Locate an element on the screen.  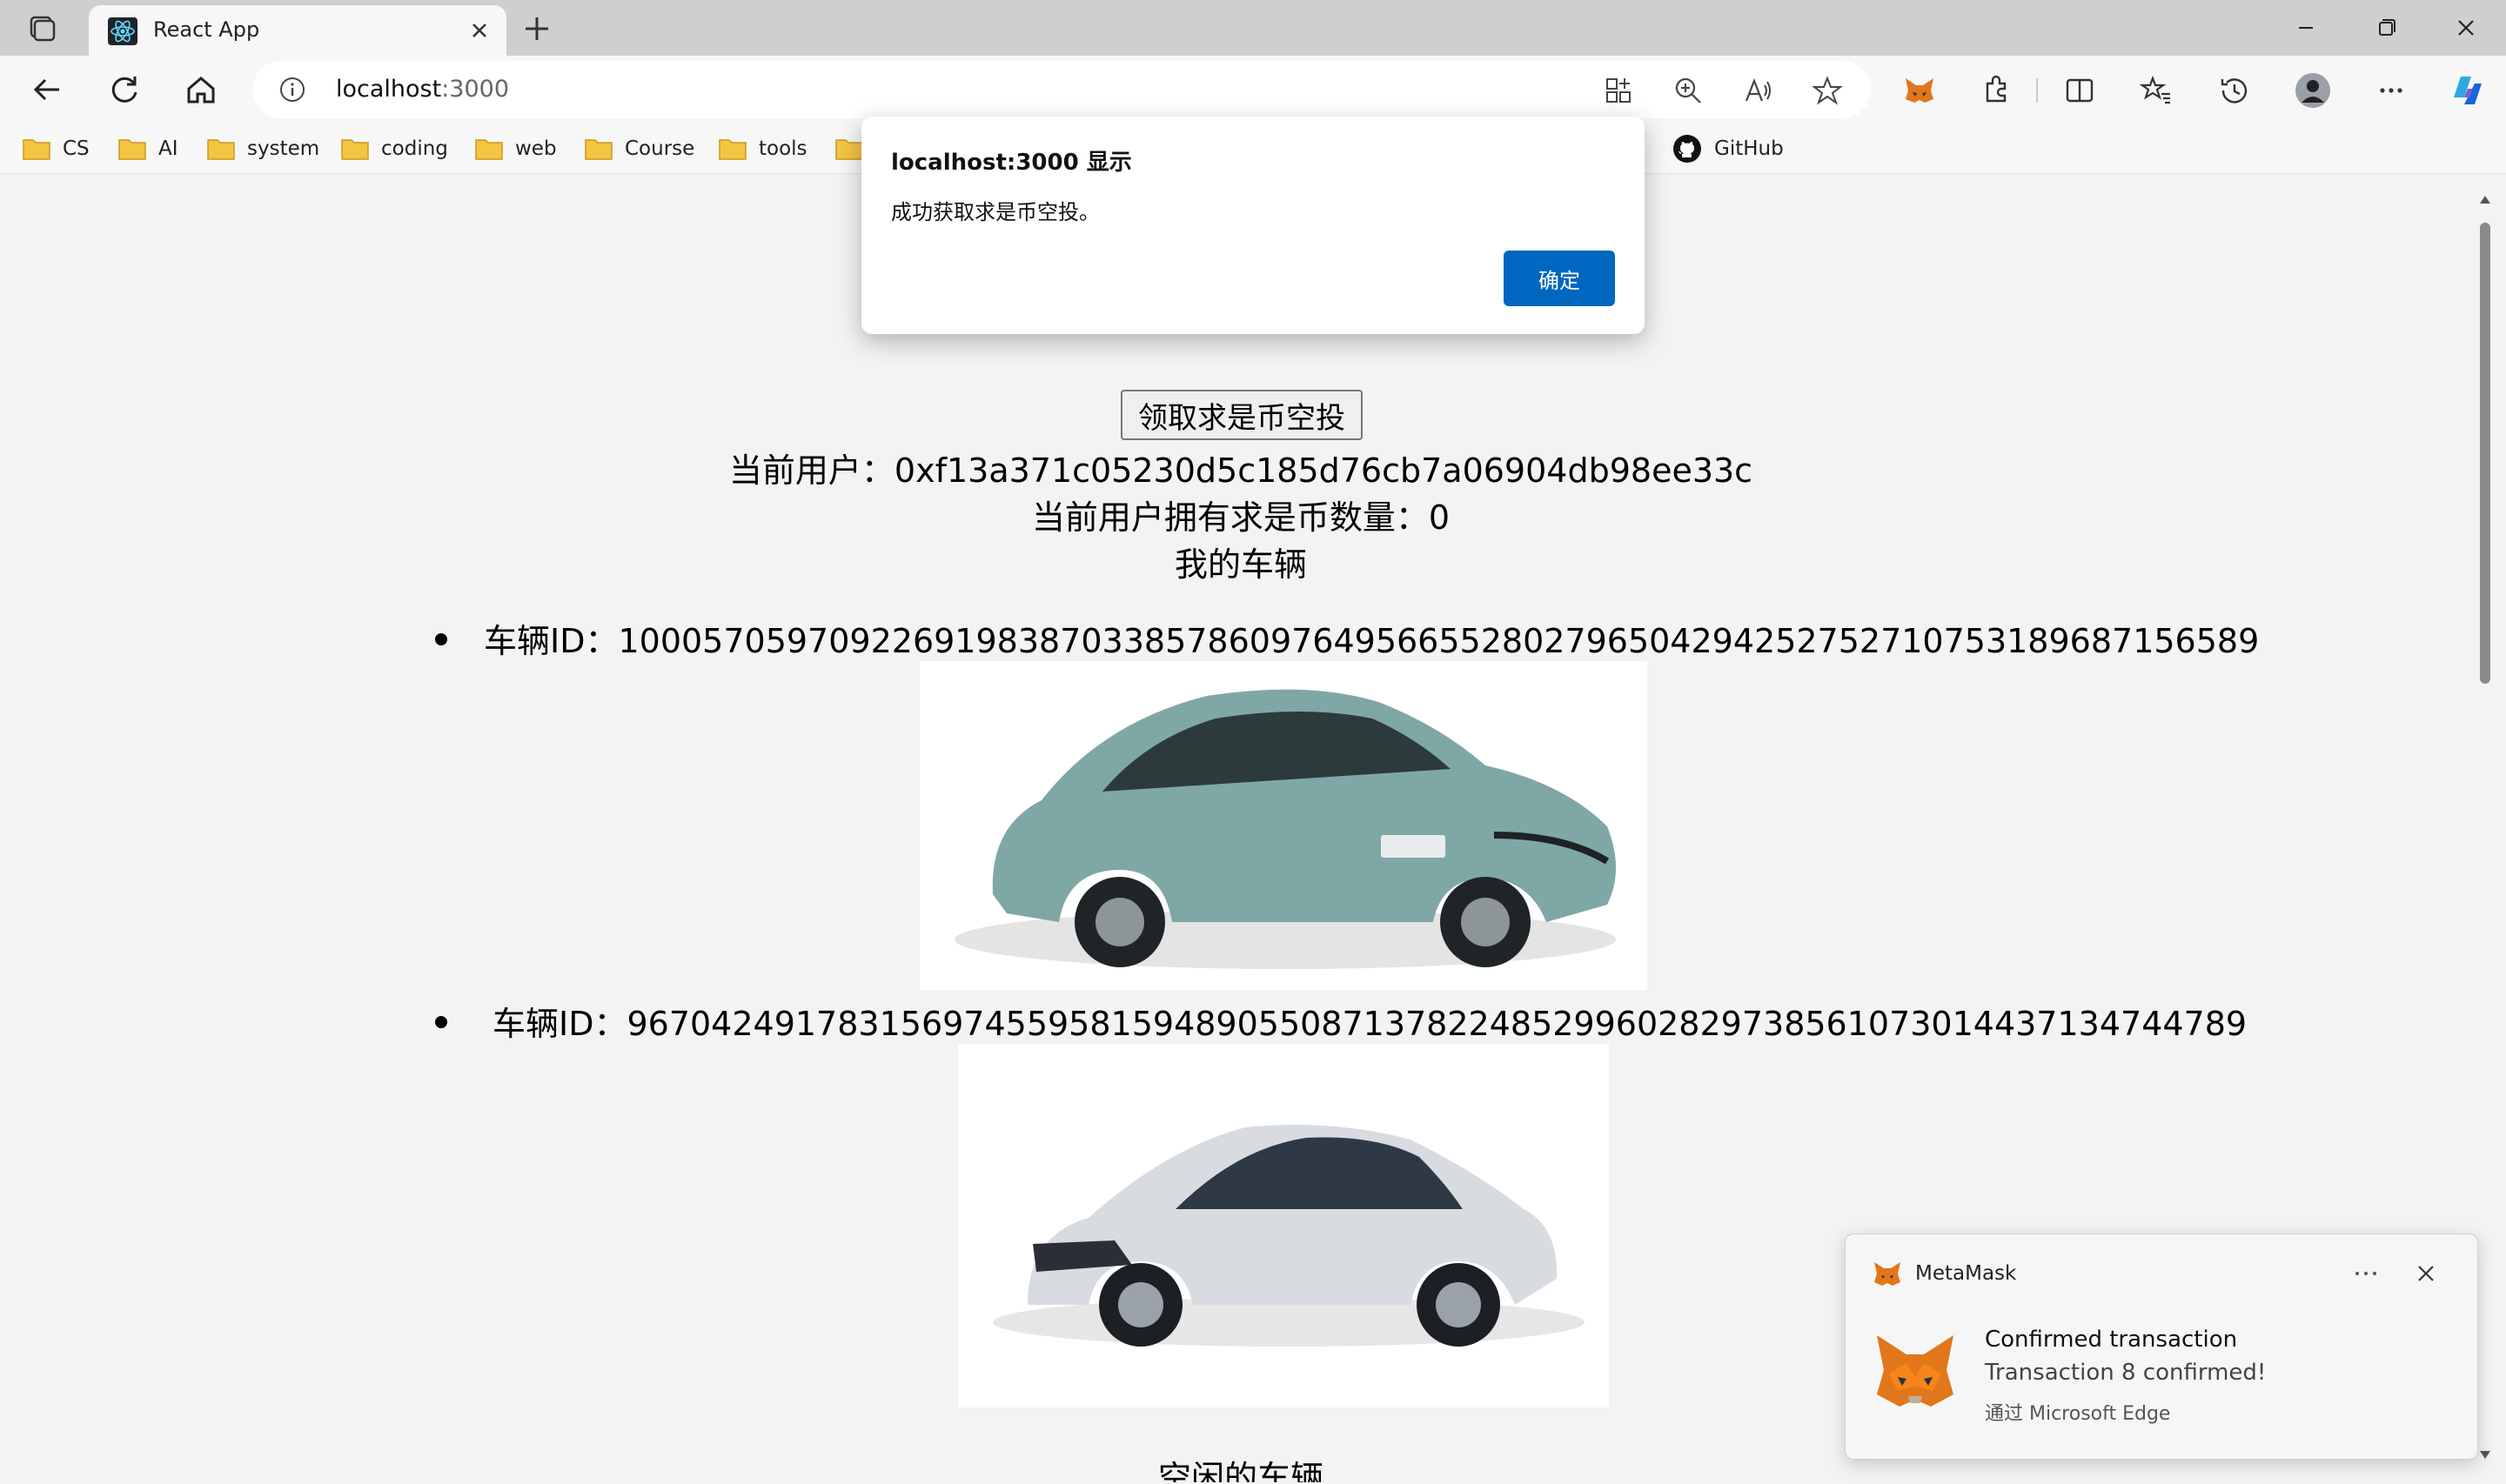
bookmark-coding: coding is located at coordinates (394, 148).